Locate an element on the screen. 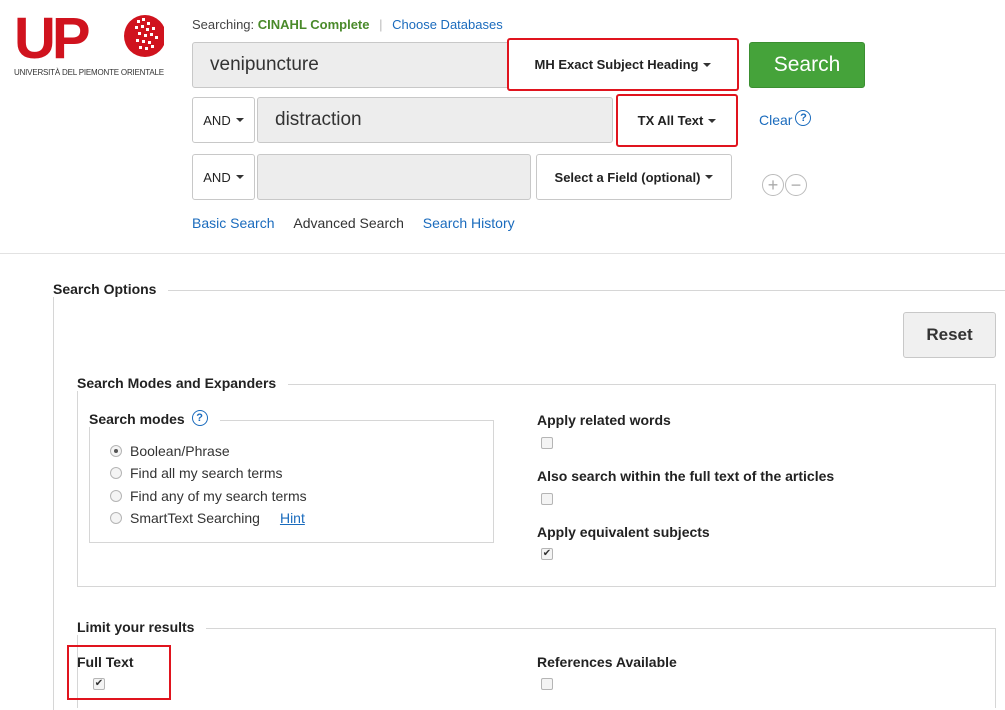  full-text-limit-checkbox: ✔ is located at coordinates (99, 684).